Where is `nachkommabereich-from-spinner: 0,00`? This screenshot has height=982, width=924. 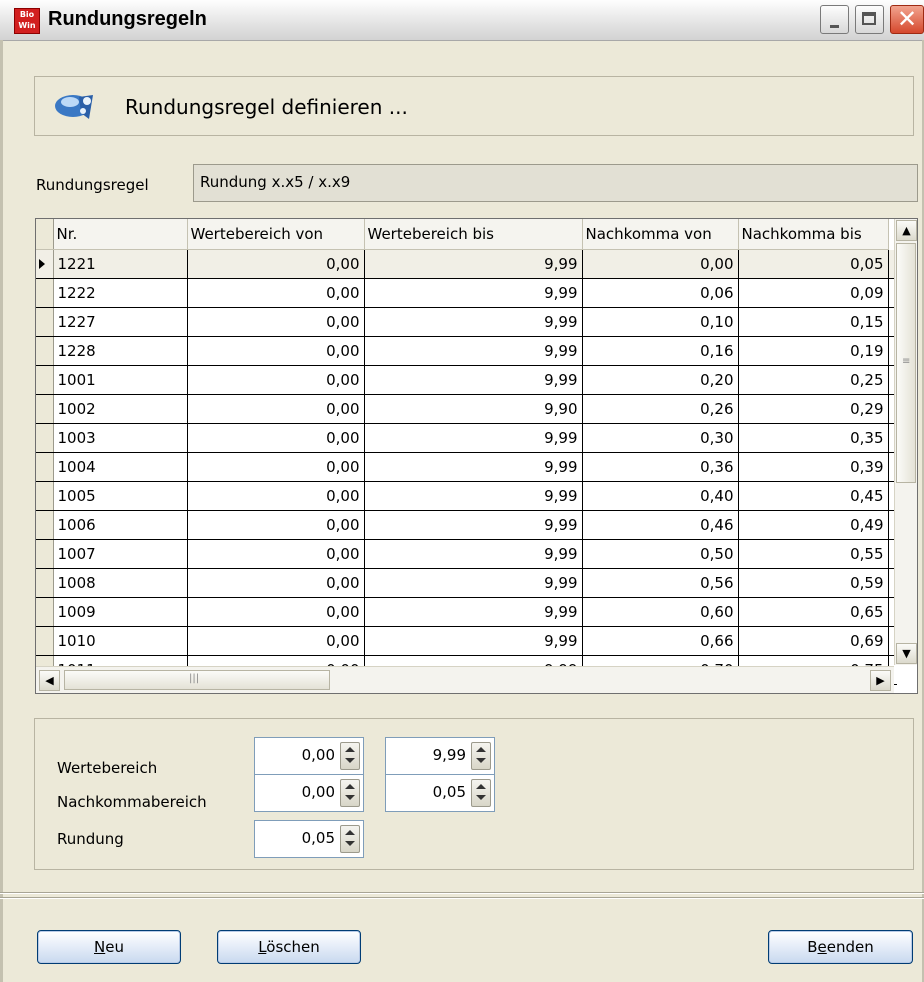 nachkommabereich-from-spinner: 0,00 is located at coordinates (309, 793).